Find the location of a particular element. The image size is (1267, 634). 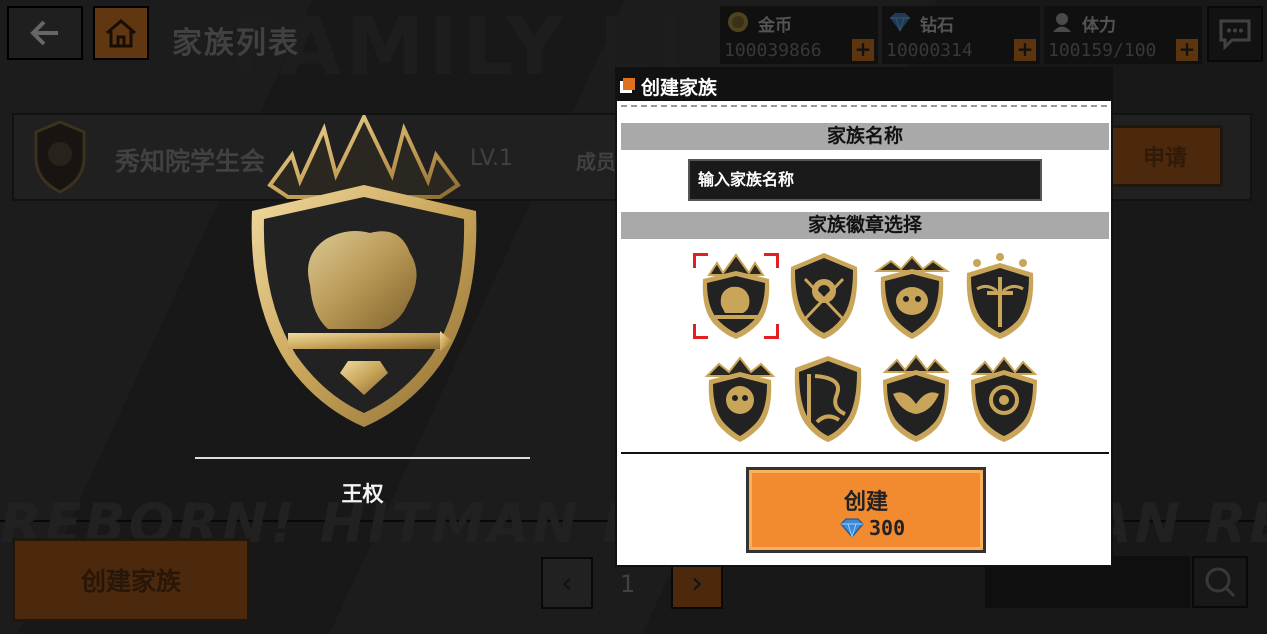

preview-divider is located at coordinates (362, 458).